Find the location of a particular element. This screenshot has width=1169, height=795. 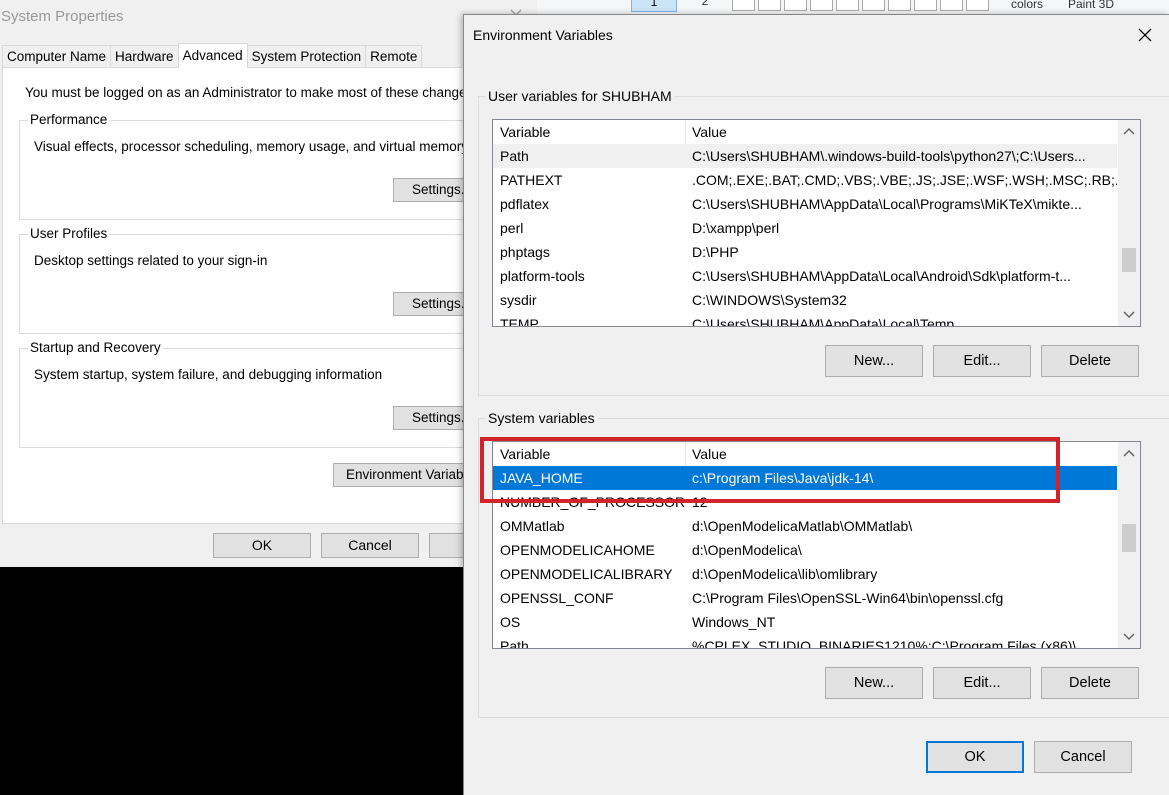

user-variables-title: User variables for SHUBHAM is located at coordinates (580, 96).